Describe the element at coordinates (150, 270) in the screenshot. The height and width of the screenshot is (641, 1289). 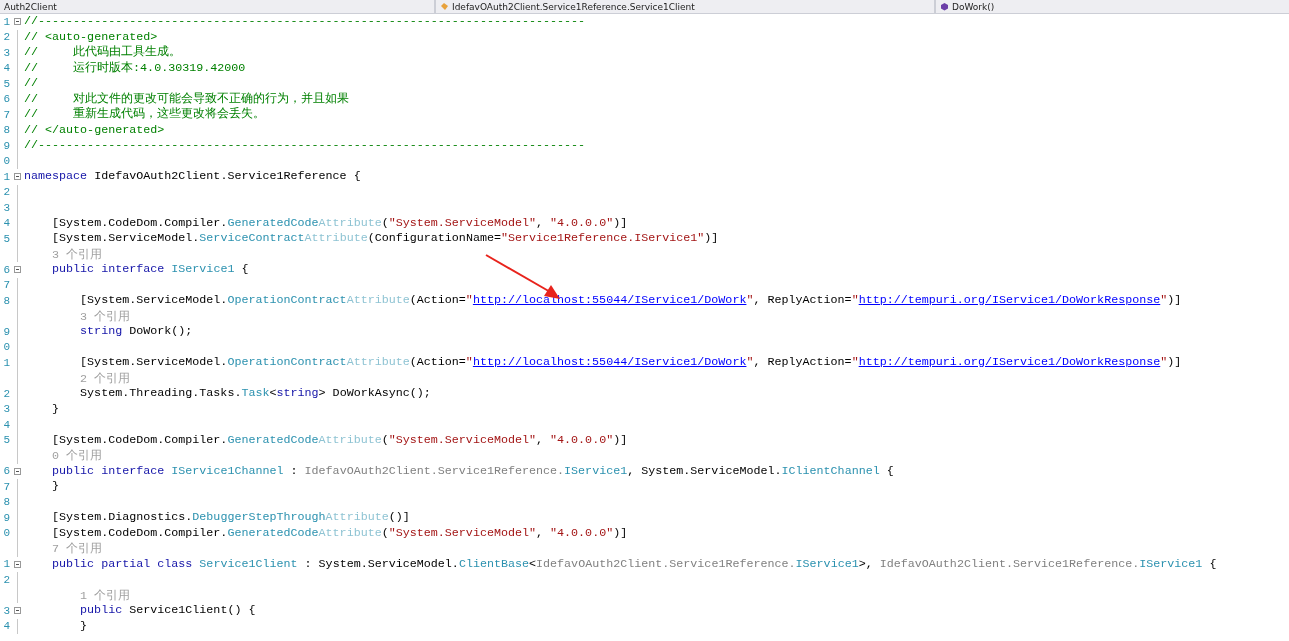
I see `code-line: public interface IService1 {` at that location.